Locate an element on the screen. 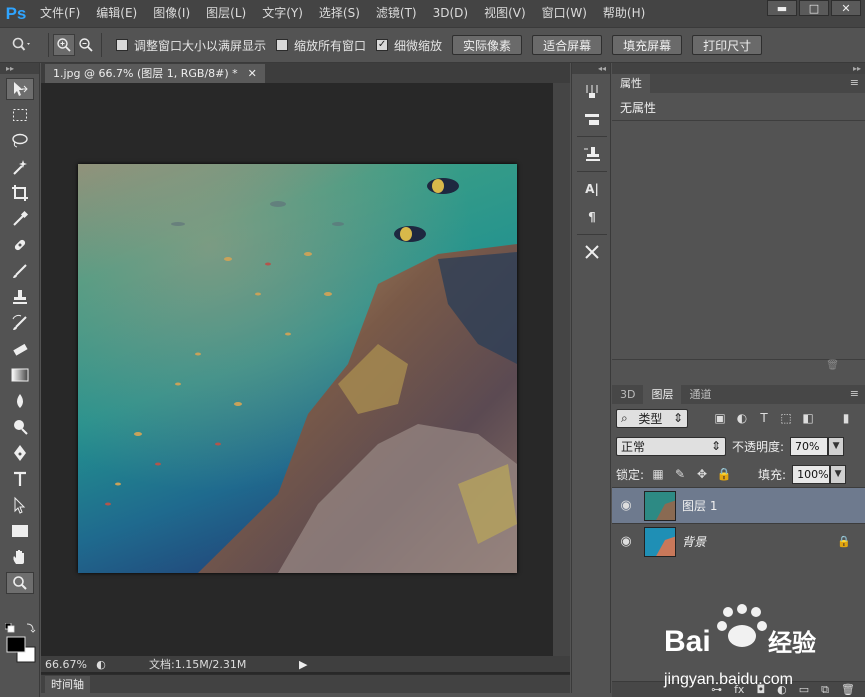 The height and width of the screenshot is (697, 865). menu-type: 文字(Y) is located at coordinates (282, 13).